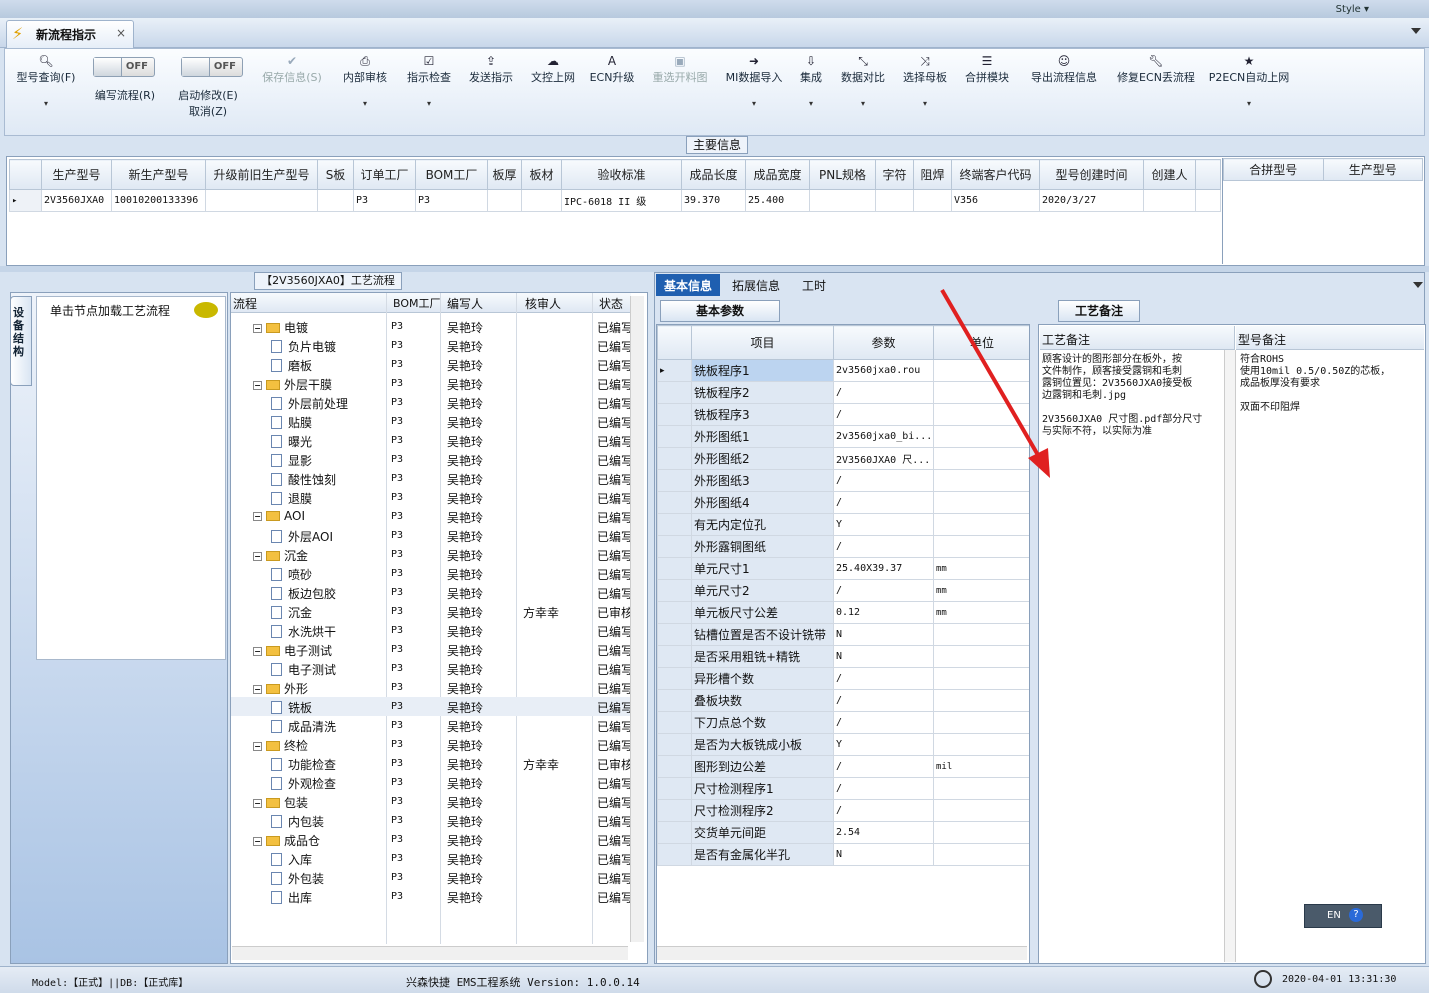  I want to click on mi-import-button: ➜ MI数据导入 ▾, so click(754, 80).